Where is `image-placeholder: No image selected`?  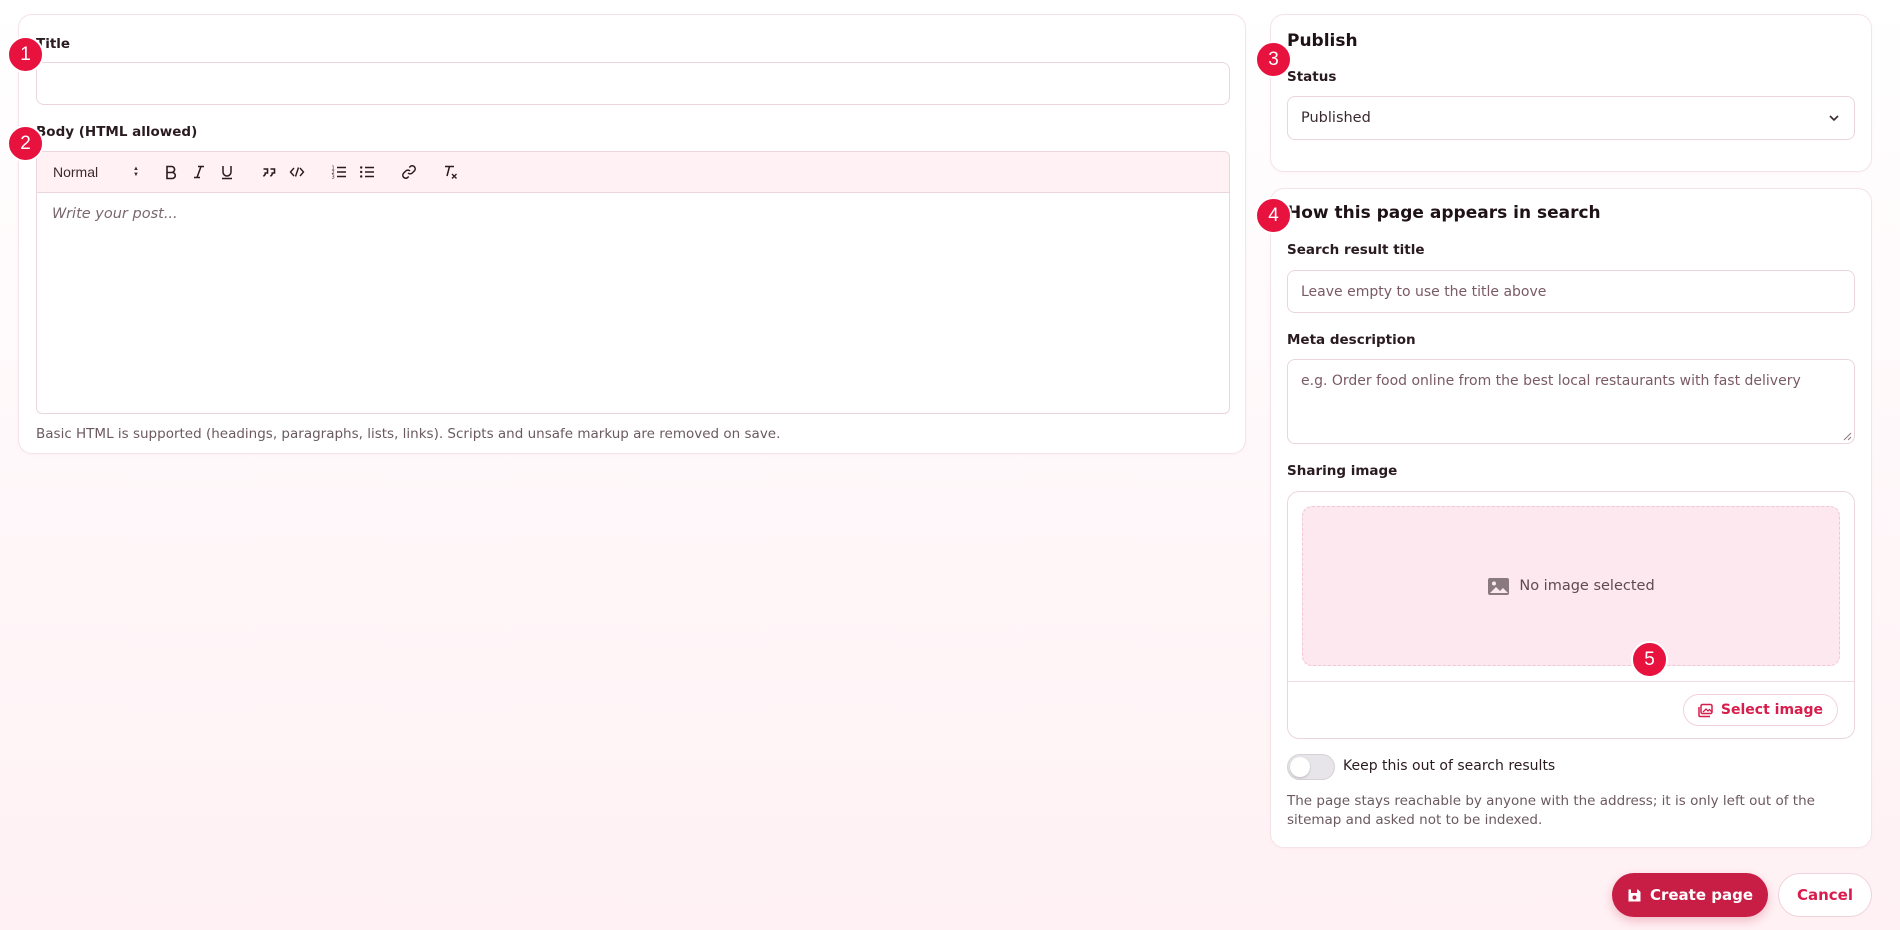
image-placeholder: No image selected is located at coordinates (1571, 586).